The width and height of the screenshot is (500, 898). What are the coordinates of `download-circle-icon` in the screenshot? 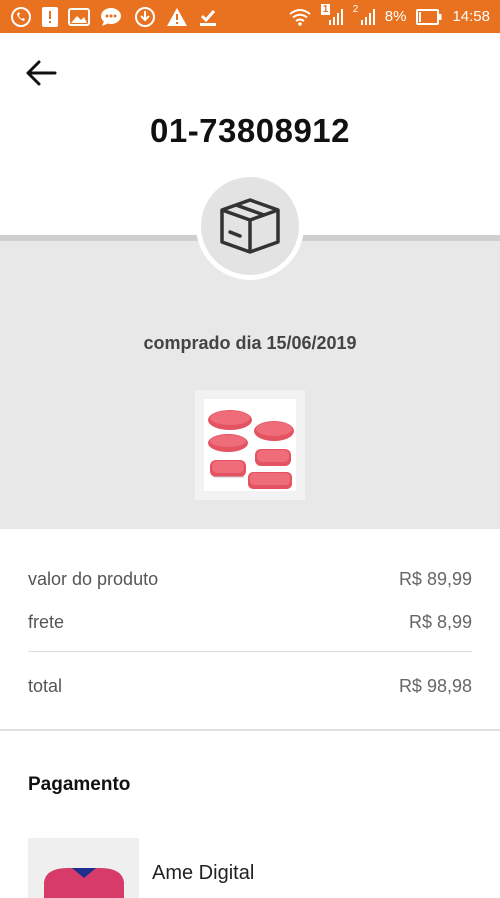 It's located at (145, 17).